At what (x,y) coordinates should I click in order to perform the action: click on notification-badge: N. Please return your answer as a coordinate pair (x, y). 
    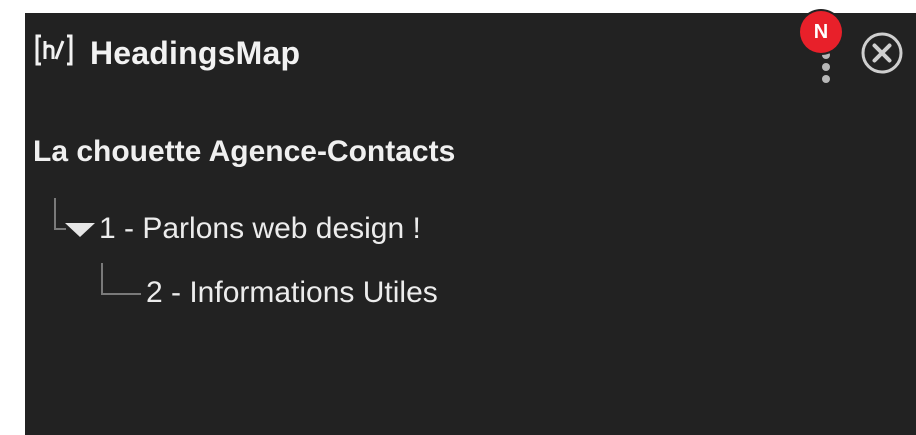
    Looking at the image, I should click on (821, 32).